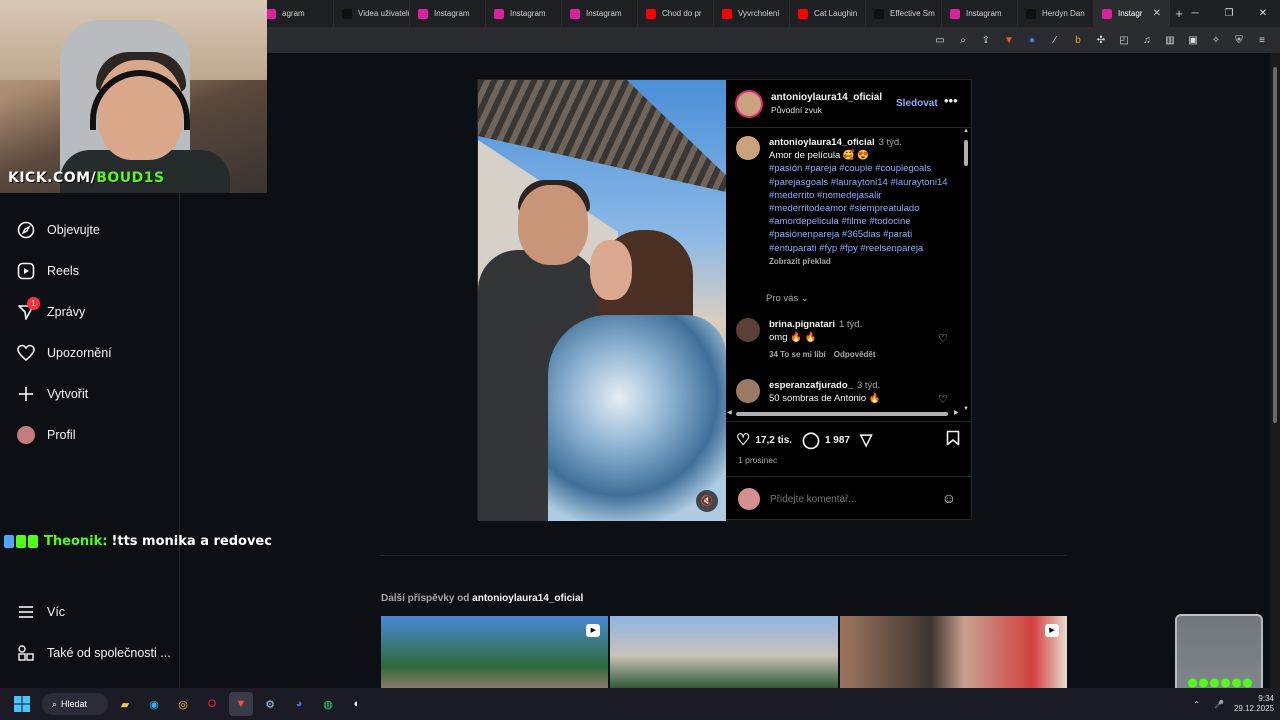  What do you see at coordinates (729, 412) in the screenshot?
I see `scroll-left-icon: ◀` at bounding box center [729, 412].